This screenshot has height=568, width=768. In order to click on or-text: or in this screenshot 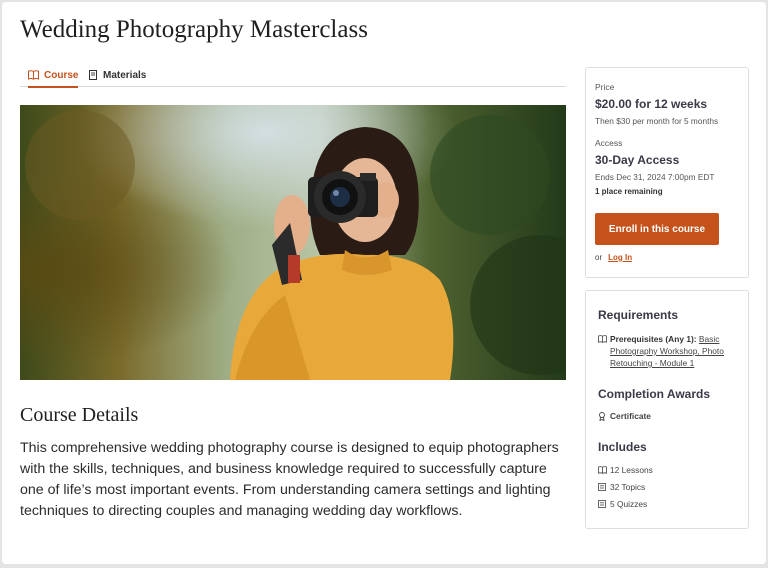, I will do `click(599, 257)`.